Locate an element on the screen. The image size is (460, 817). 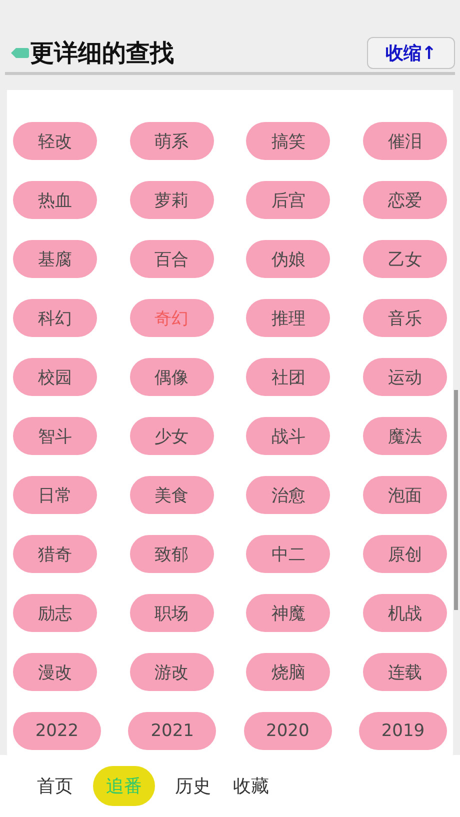
genre-tag: 科幻 is located at coordinates (55, 318).